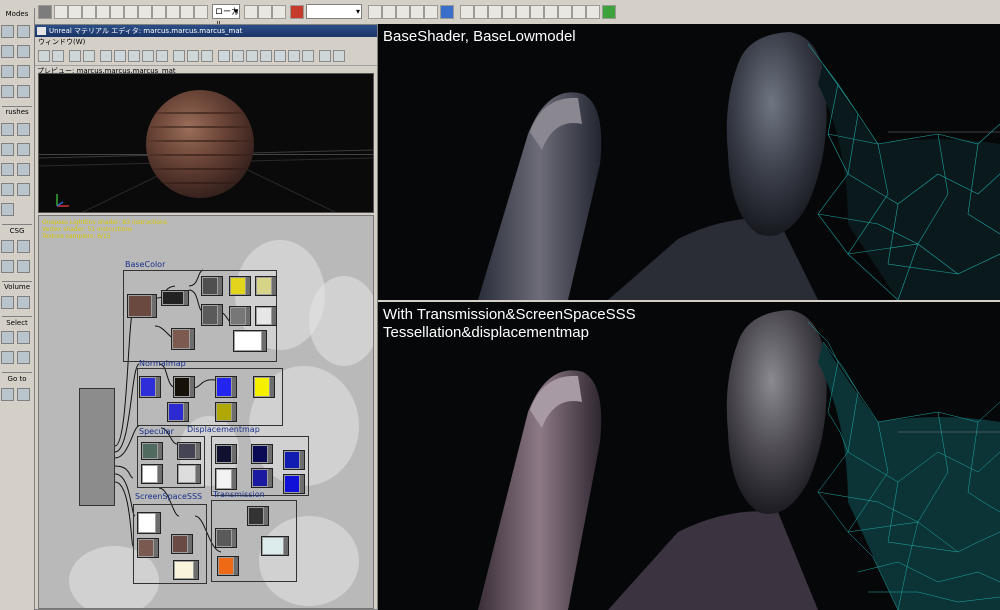 The height and width of the screenshot is (610, 1000). I want to click on hide-selected-button, so click(23, 337).